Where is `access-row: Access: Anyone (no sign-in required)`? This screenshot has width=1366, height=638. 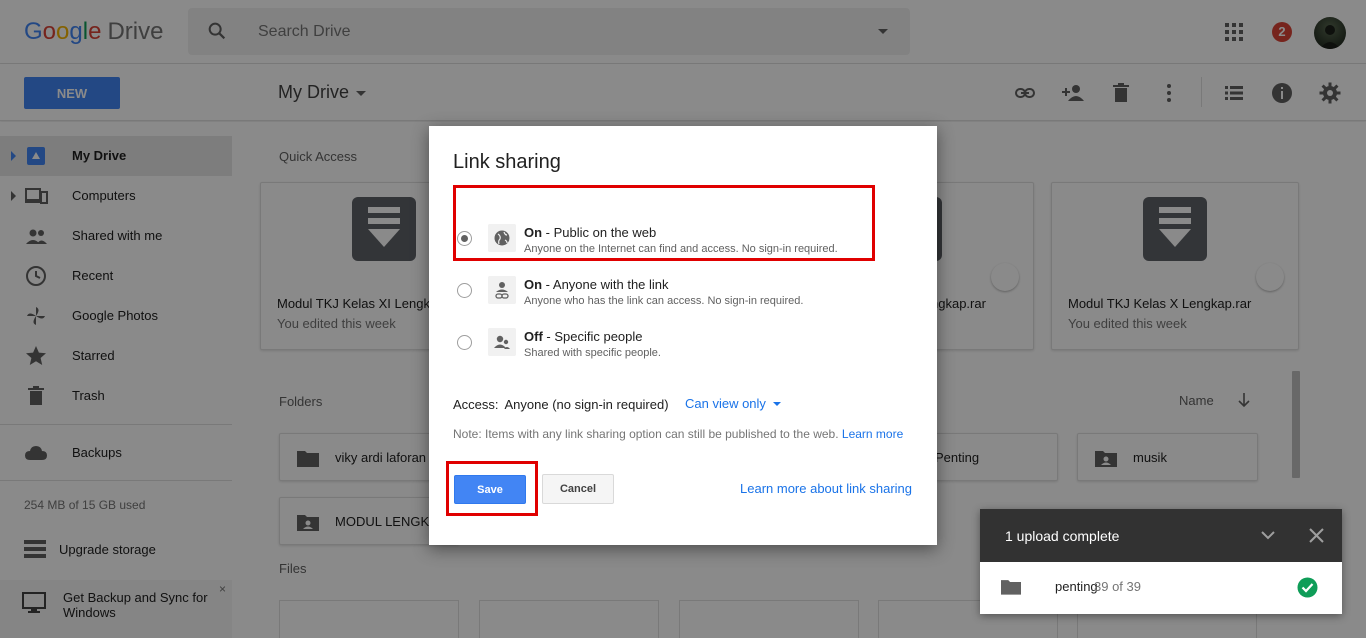 access-row: Access: Anyone (no sign-in required) is located at coordinates (561, 404).